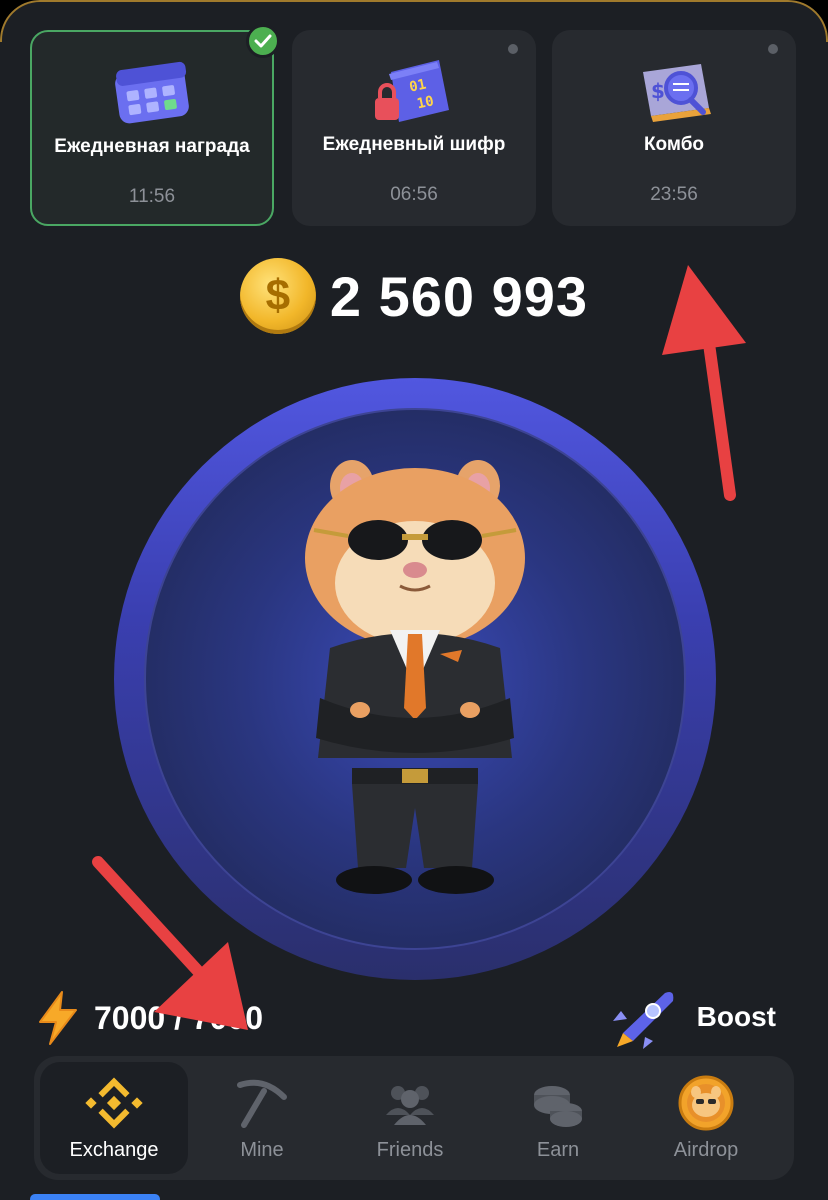 Image resolution: width=828 pixels, height=1200 pixels. Describe the element at coordinates (674, 144) in the screenshot. I see `card-title: Комбо` at that location.